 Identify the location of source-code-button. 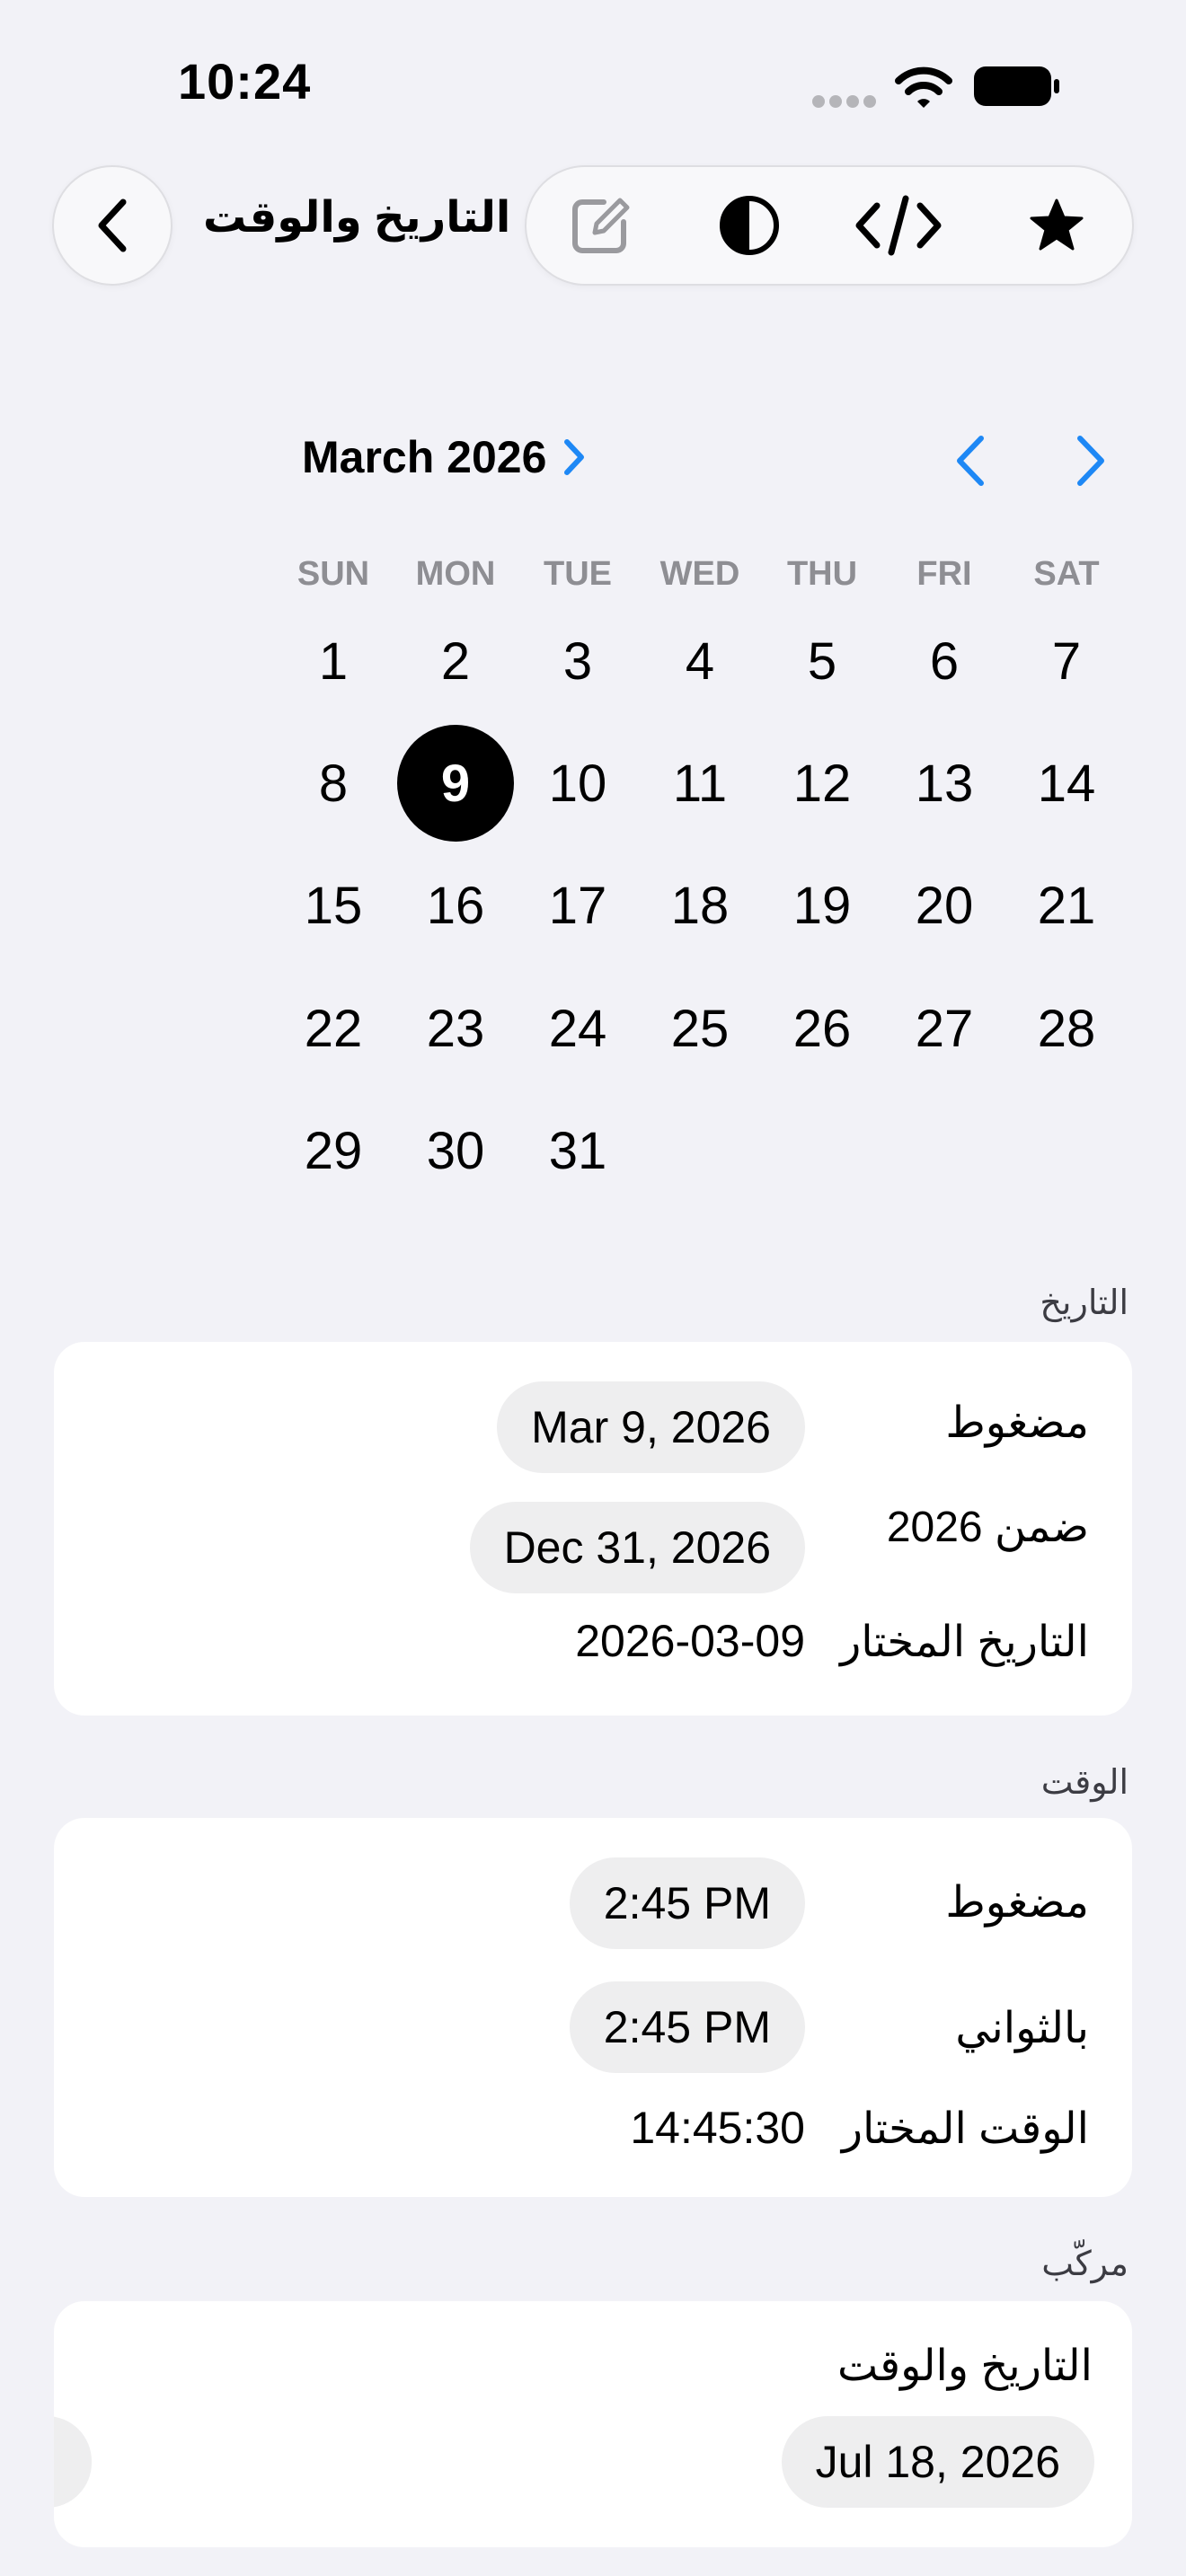
(898, 225).